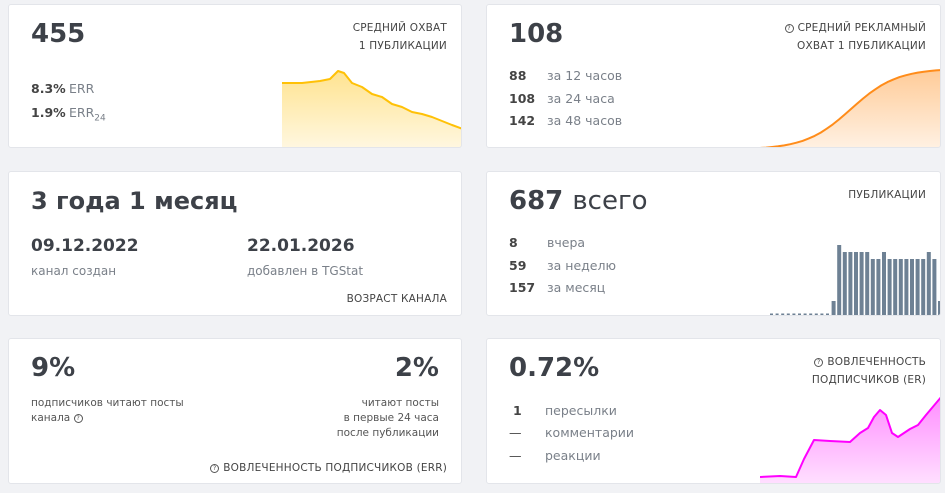  What do you see at coordinates (578, 201) in the screenshot?
I see `posts-value: 687 всего` at bounding box center [578, 201].